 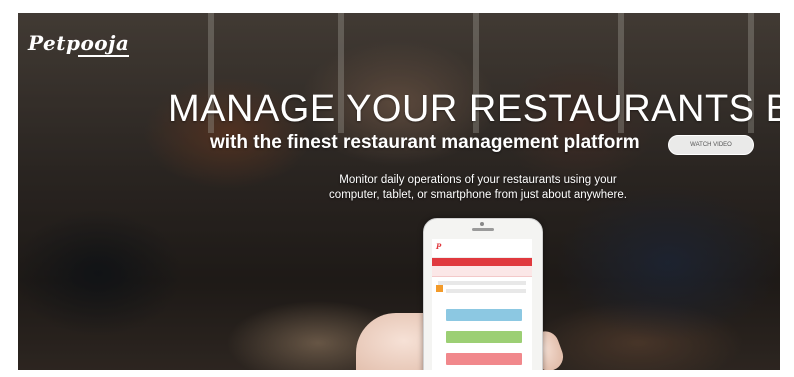 What do you see at coordinates (482, 262) in the screenshot?
I see `app-red-bar` at bounding box center [482, 262].